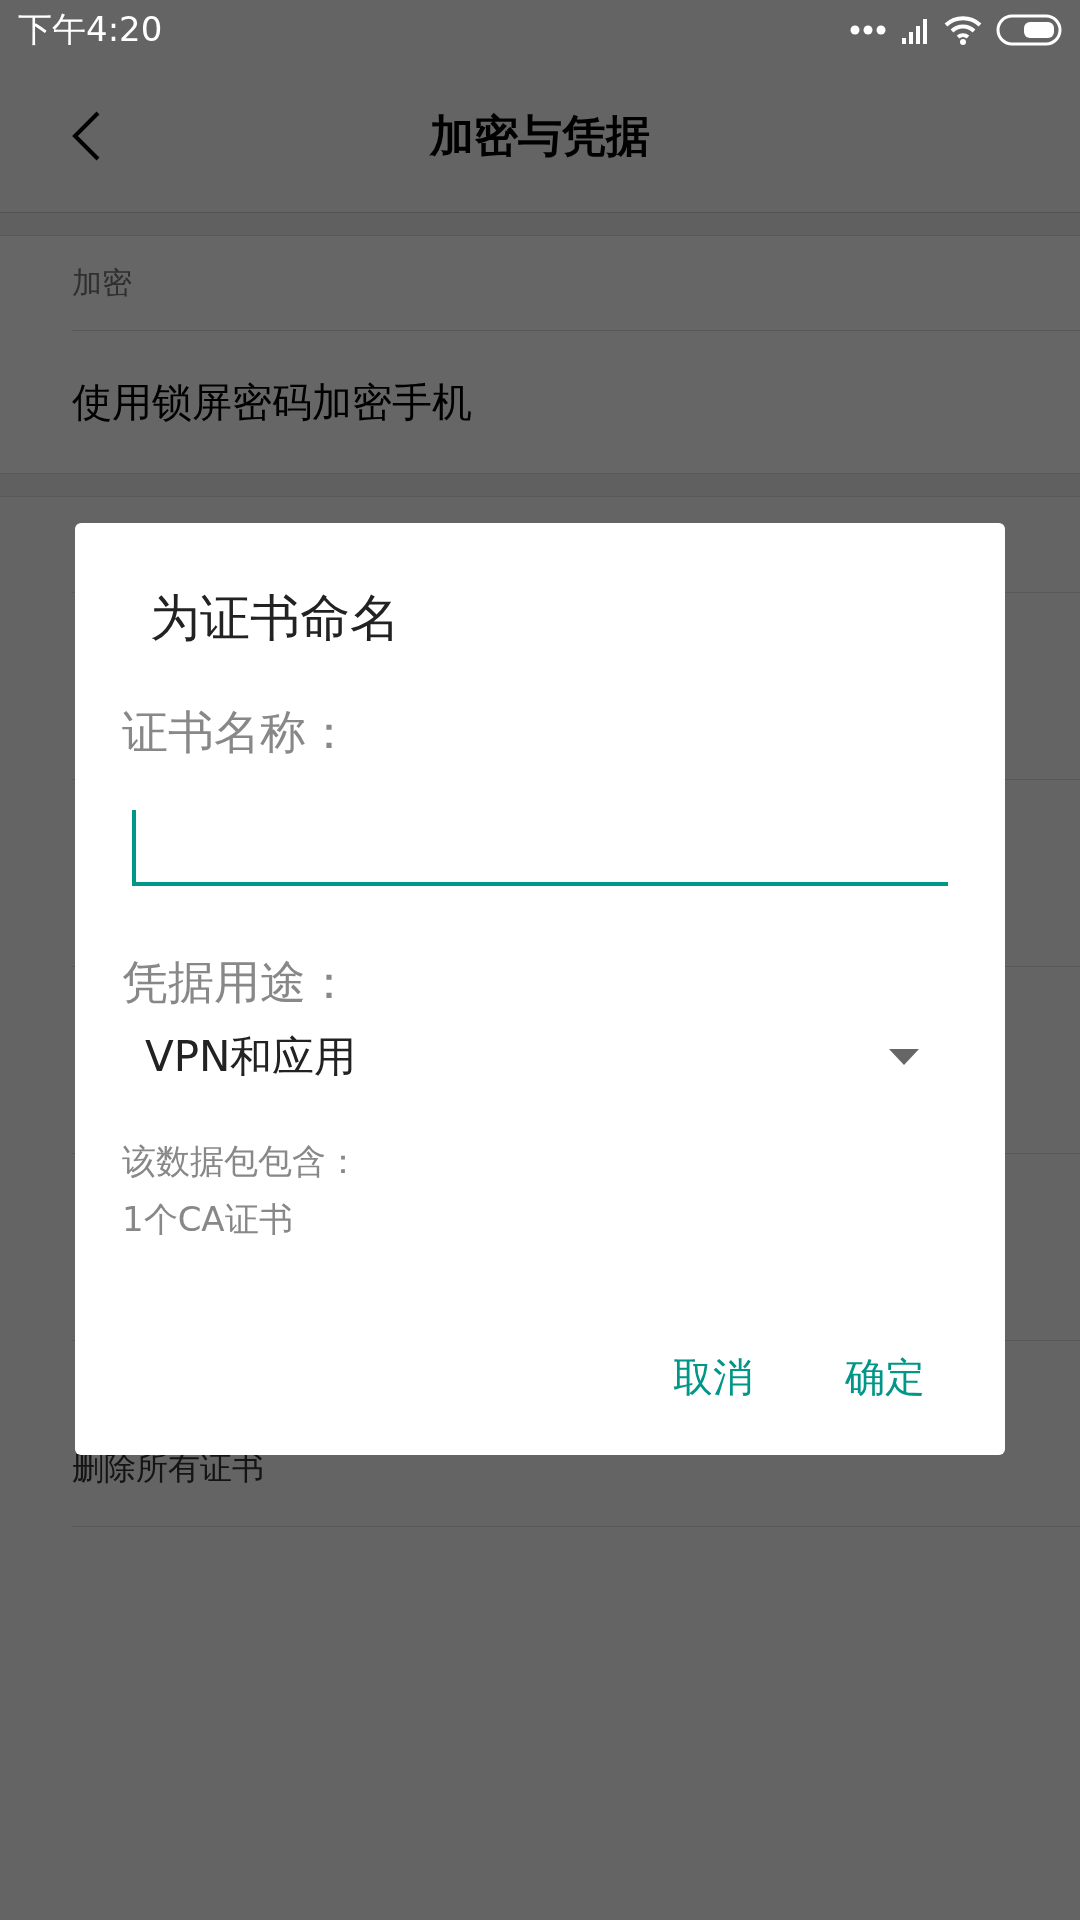 The height and width of the screenshot is (1920, 1080). Describe the element at coordinates (915, 30) in the screenshot. I see `signal-icon` at that location.